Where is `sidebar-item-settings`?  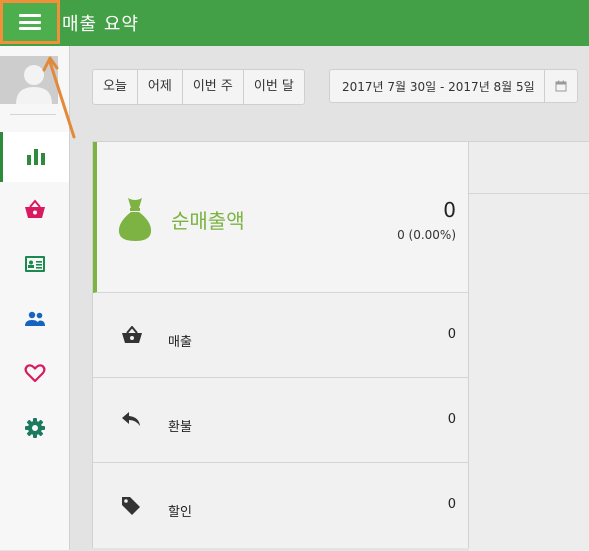
sidebar-item-settings is located at coordinates (34, 428).